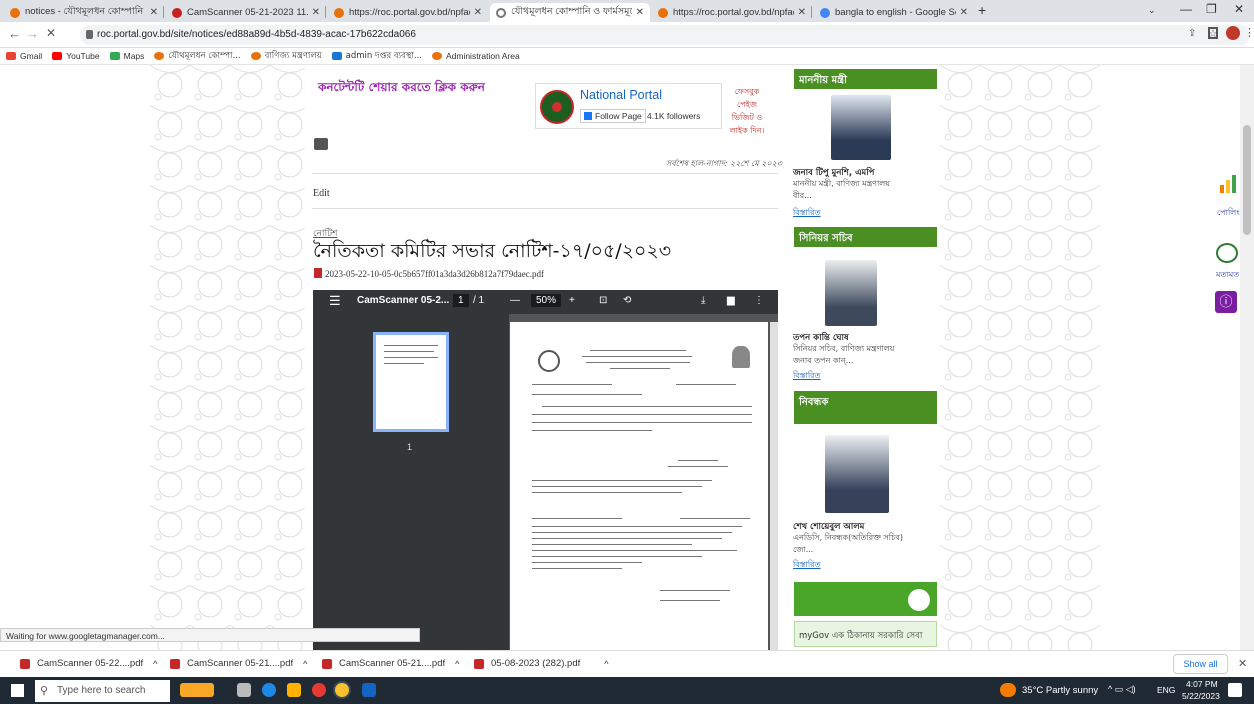  I want to click on new-tab-button: +, so click(982, 10).